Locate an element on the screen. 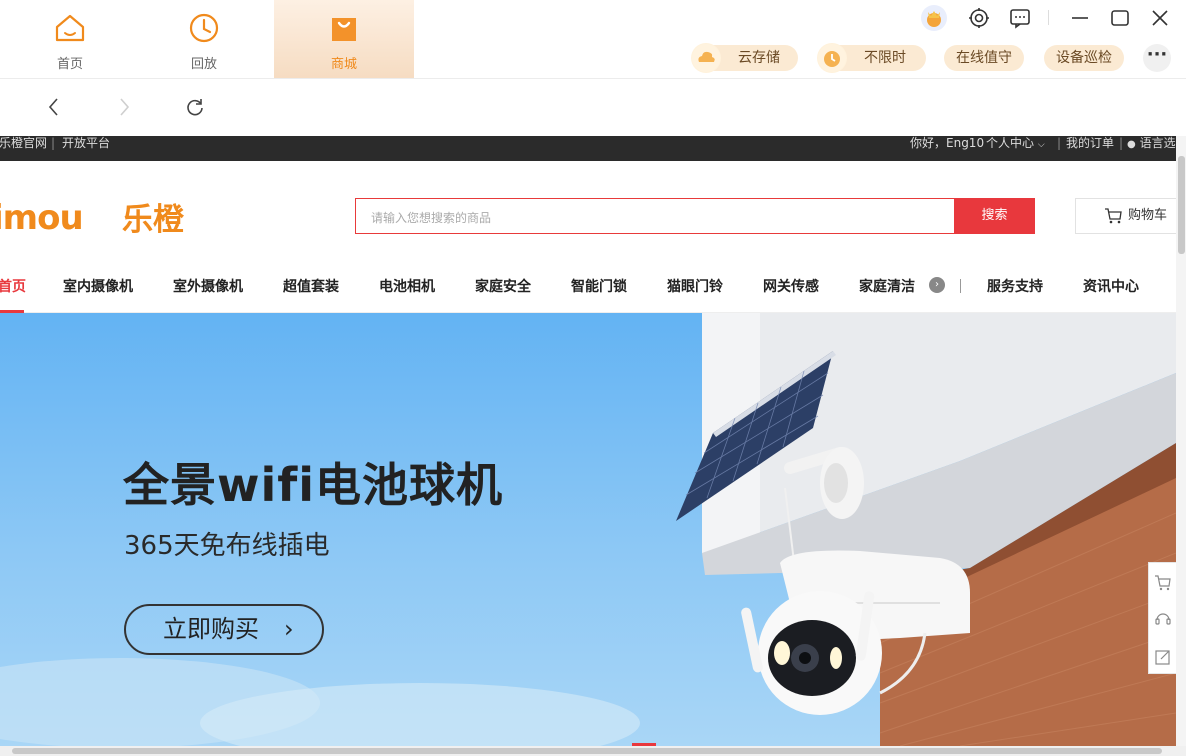 Image resolution: width=1186 pixels, height=756 pixels. svg-text: 乐橙 is located at coordinates (153, 219).